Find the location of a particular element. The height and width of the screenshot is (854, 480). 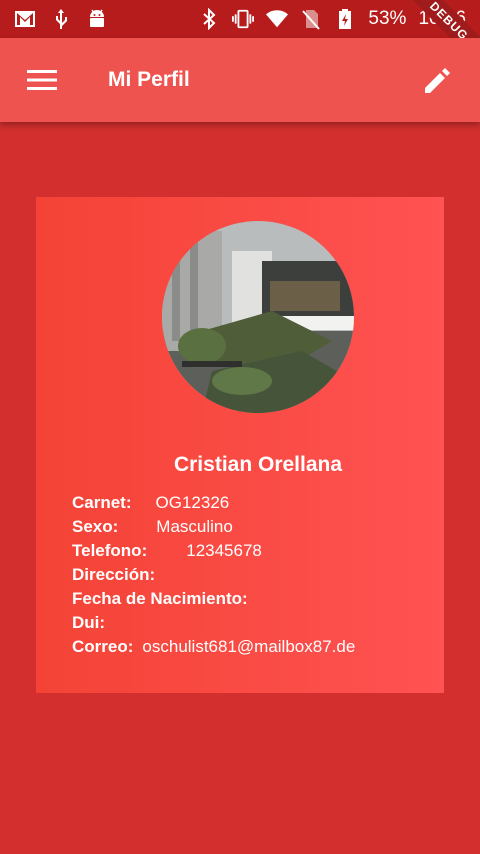

sexo-value: Masculino is located at coordinates (194, 526).